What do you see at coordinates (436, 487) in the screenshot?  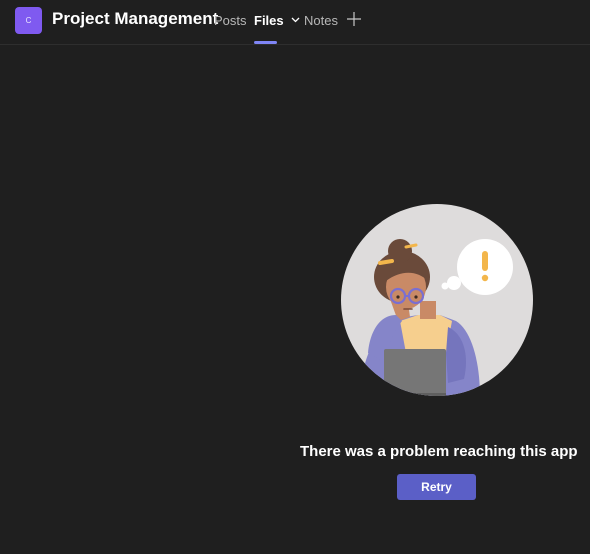 I see `retry-button: Retry` at bounding box center [436, 487].